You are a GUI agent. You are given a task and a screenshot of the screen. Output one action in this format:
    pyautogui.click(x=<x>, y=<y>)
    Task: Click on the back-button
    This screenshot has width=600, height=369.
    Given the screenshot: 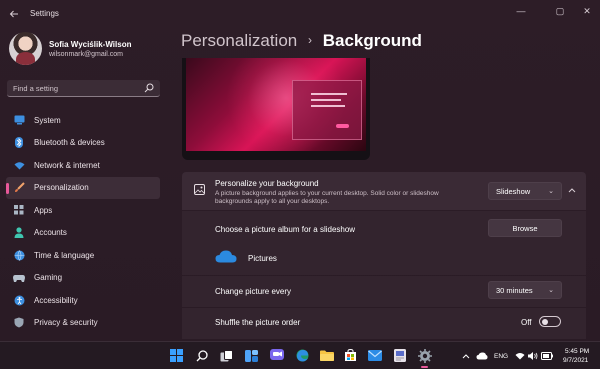 What is the action you would take?
    pyautogui.click(x=14, y=14)
    